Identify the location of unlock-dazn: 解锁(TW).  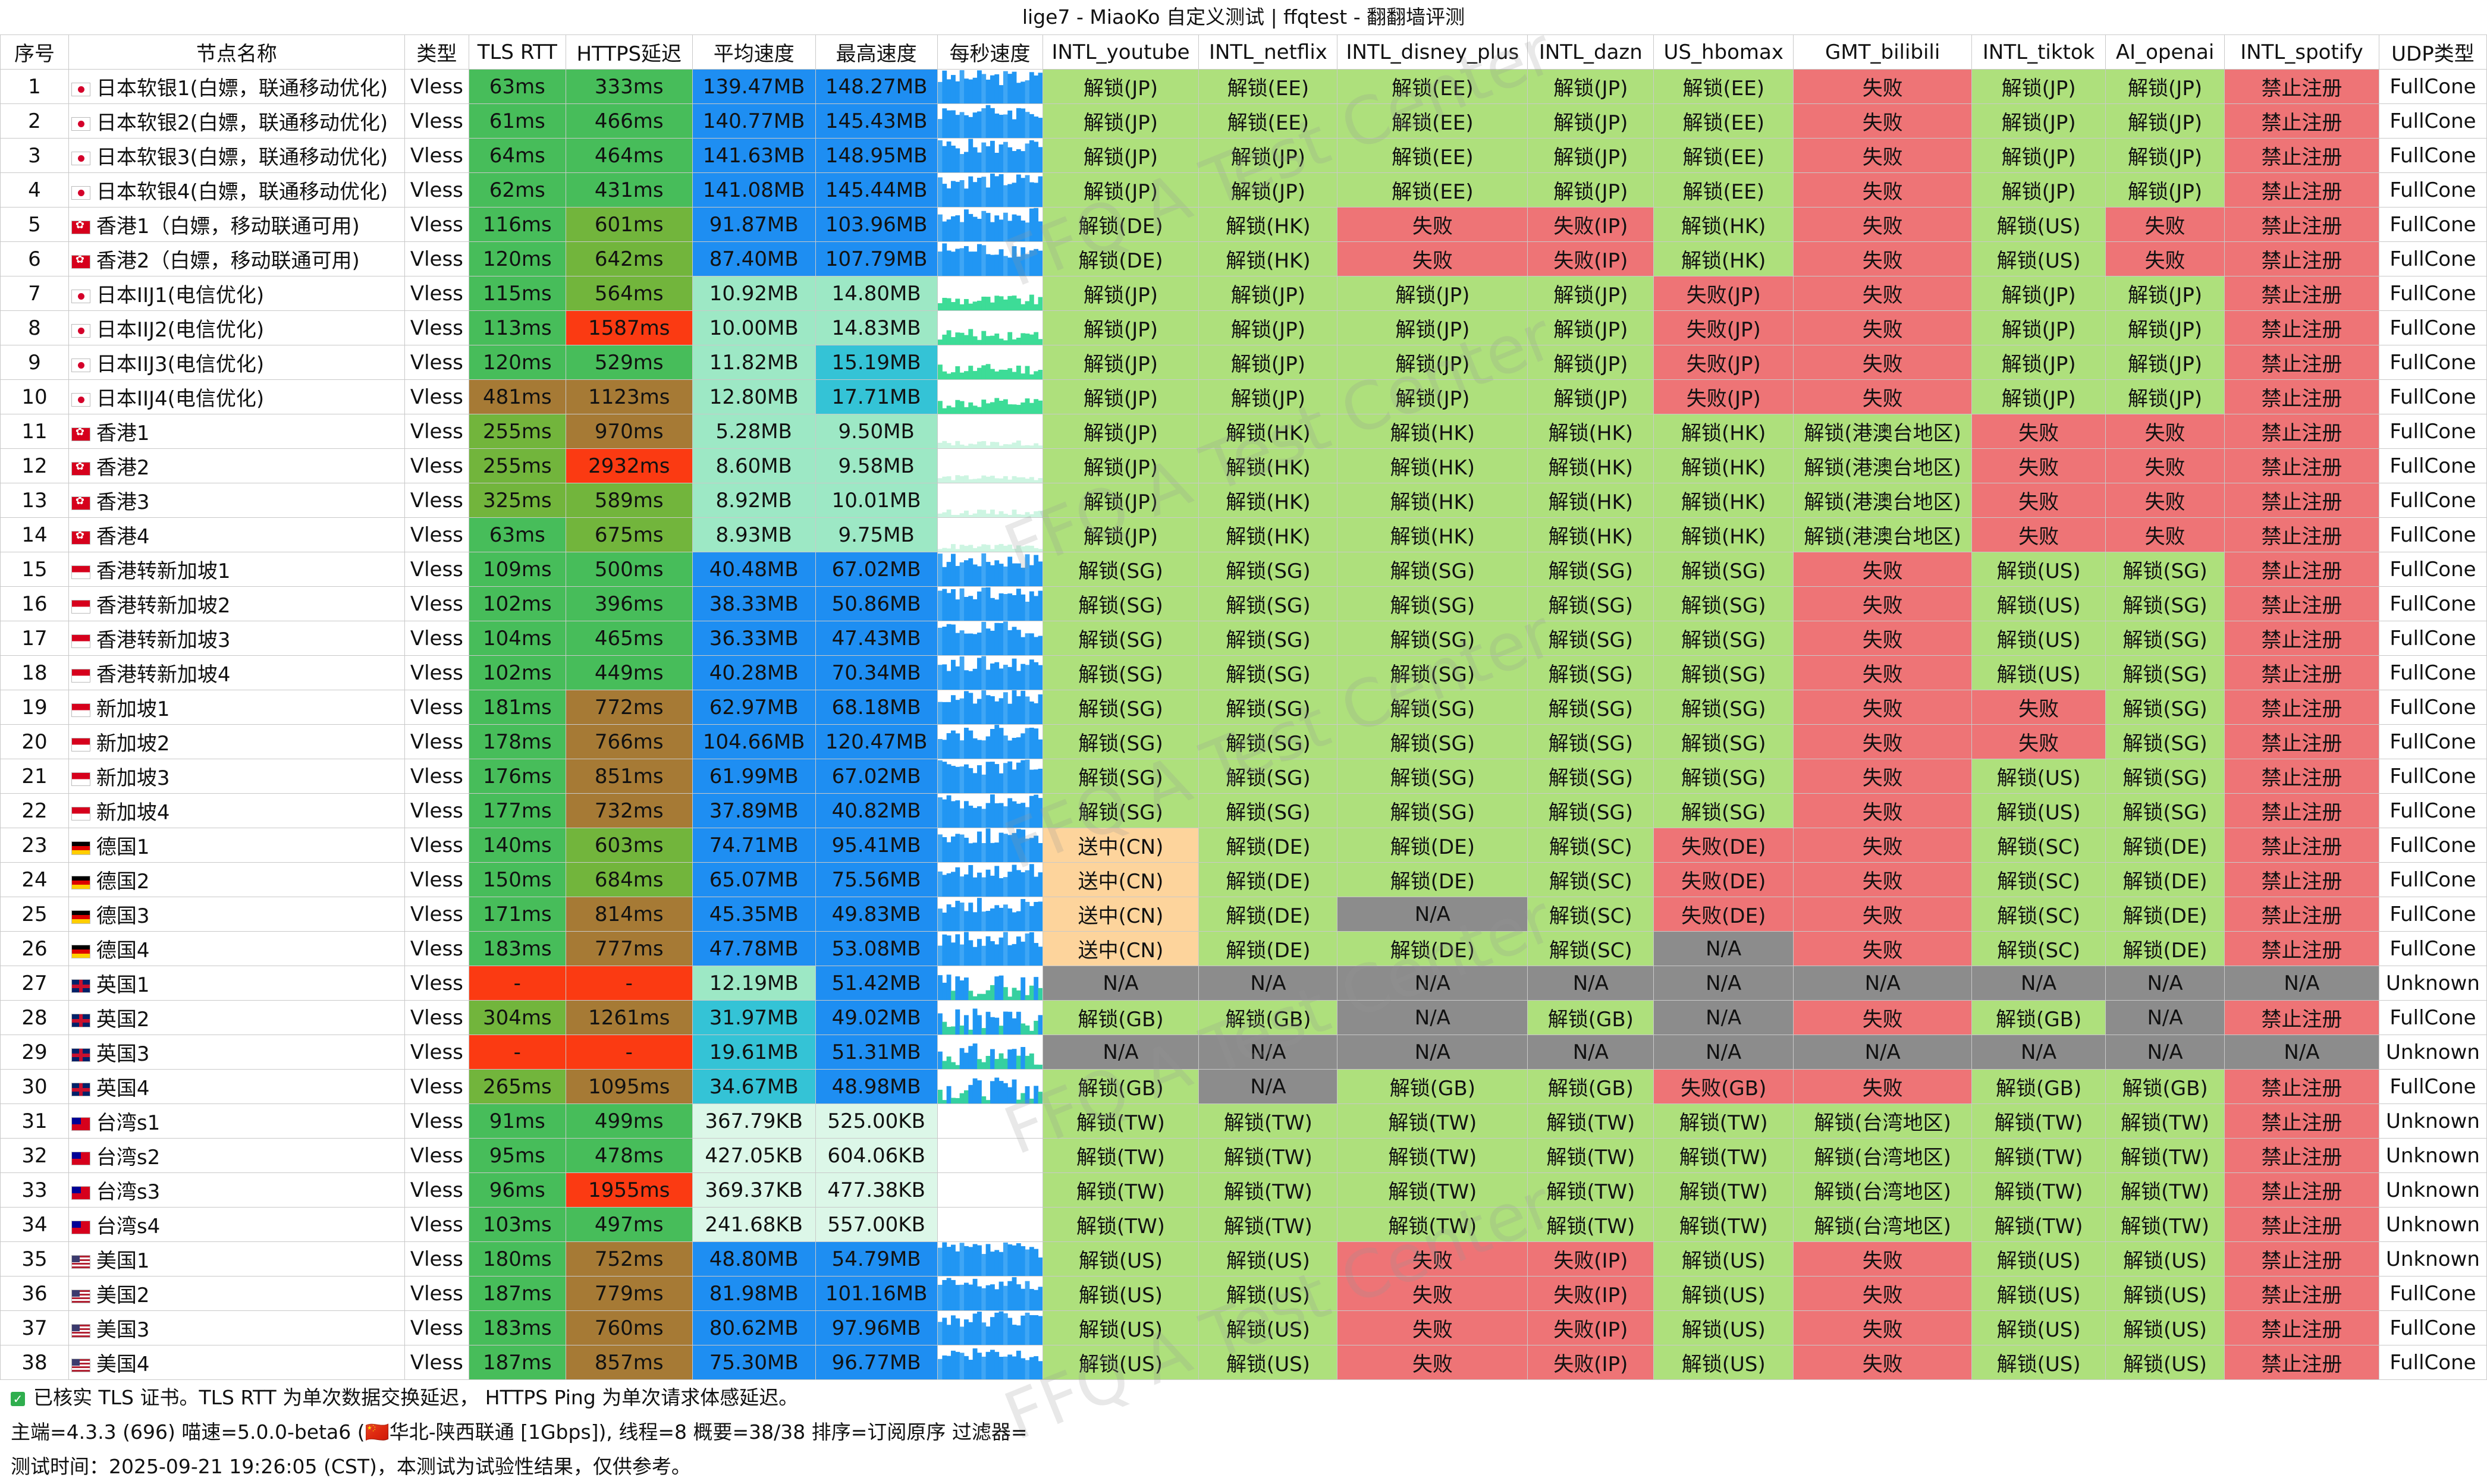
(1591, 1190).